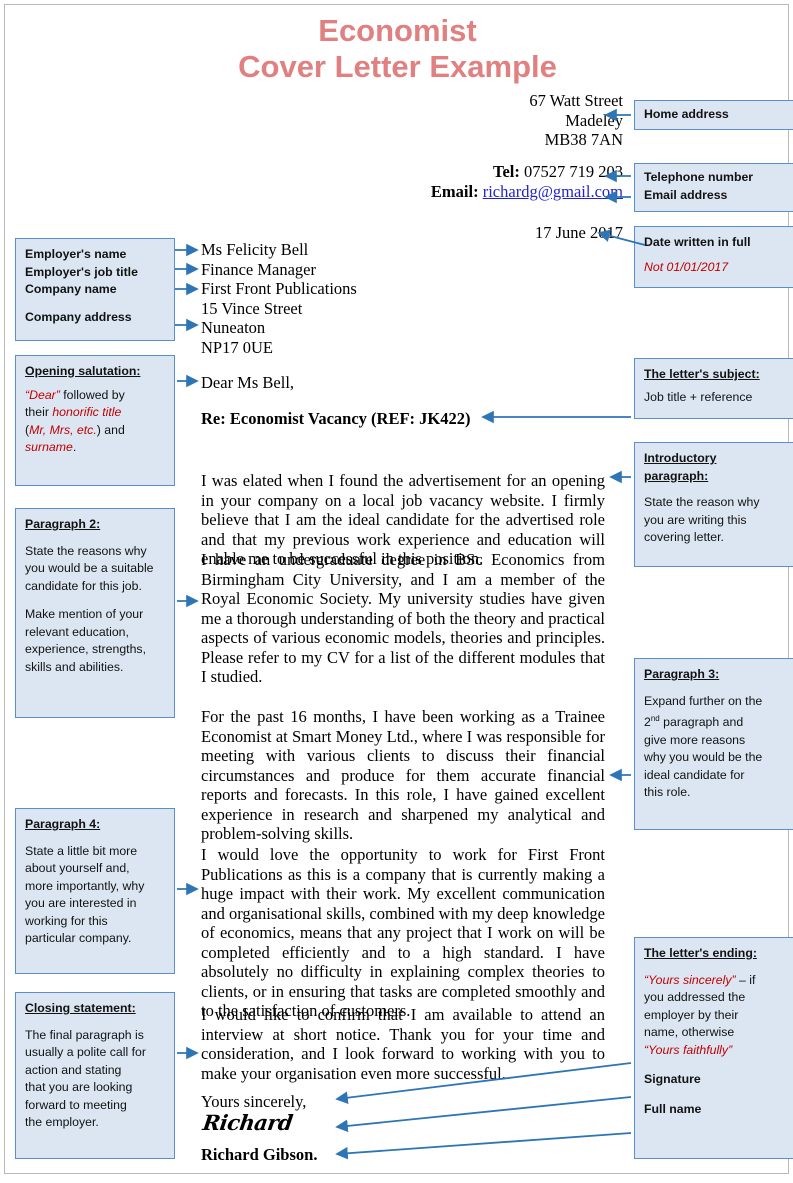  I want to click on note-closing-heading: Closing statement:, so click(80, 1008).